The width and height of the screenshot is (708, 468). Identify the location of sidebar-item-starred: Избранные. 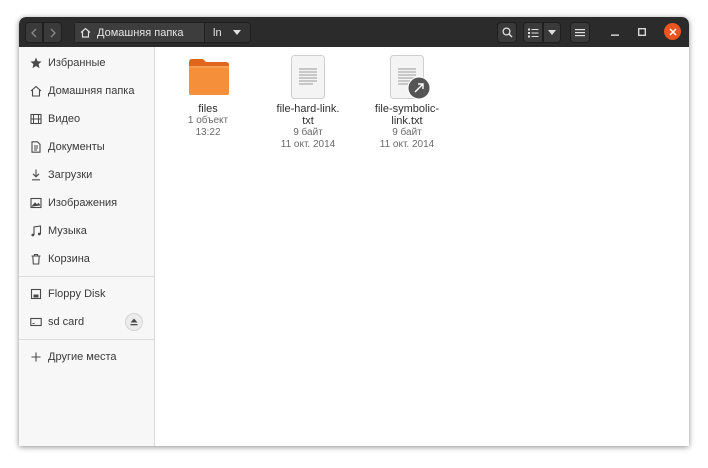
(86, 63).